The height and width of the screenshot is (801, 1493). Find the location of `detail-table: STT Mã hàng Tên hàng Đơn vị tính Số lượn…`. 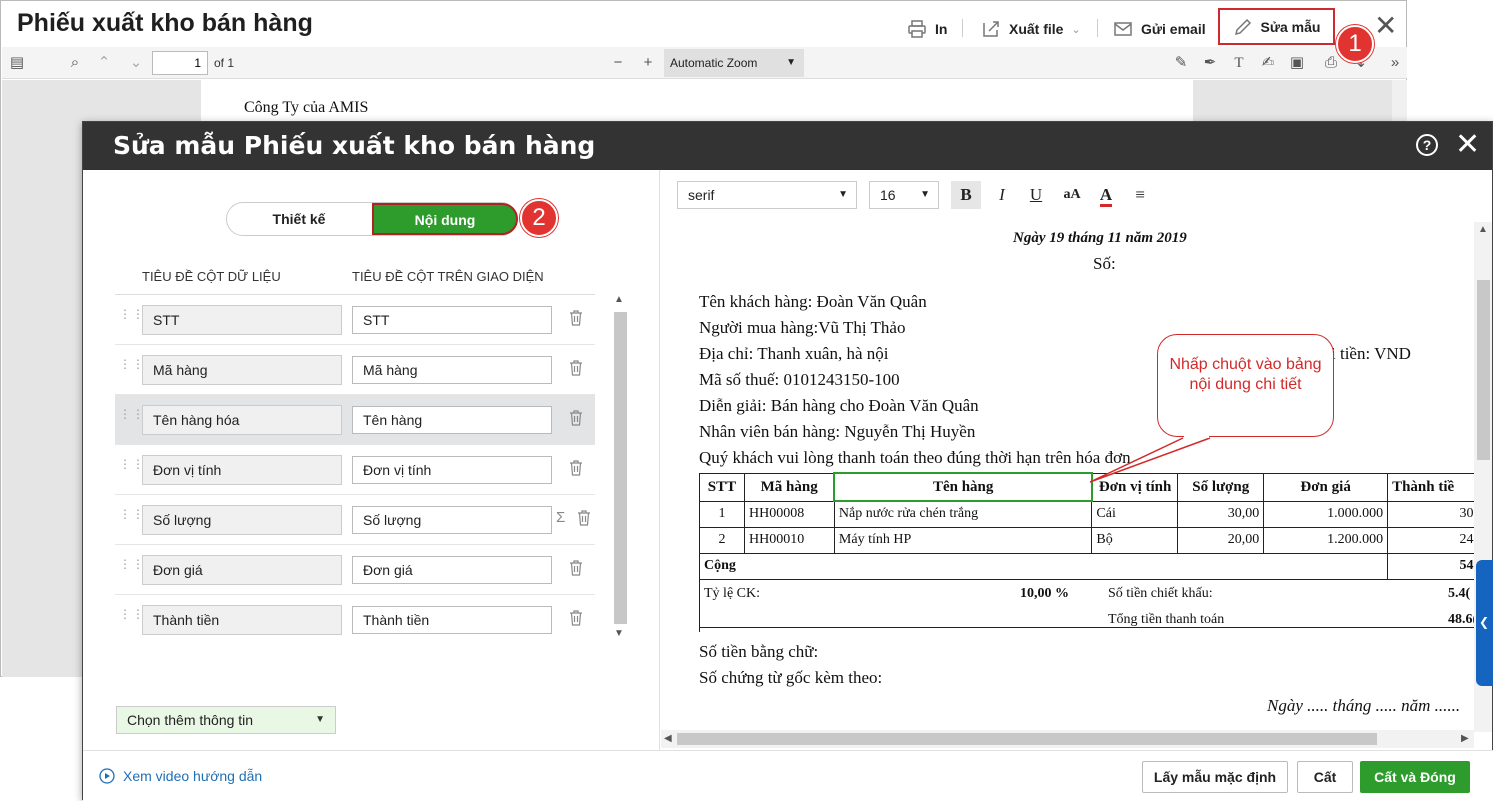

detail-table: STT Mã hàng Tên hàng Đơn vị tính Số lượn… is located at coordinates (1087, 552).